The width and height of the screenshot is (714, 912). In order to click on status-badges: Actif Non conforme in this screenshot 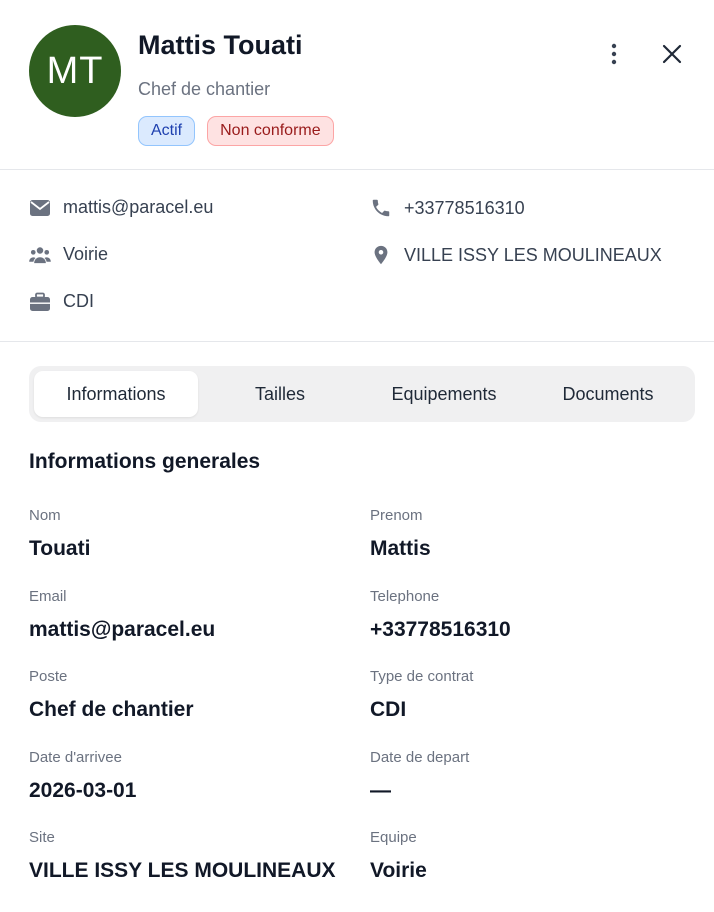, I will do `click(236, 131)`.